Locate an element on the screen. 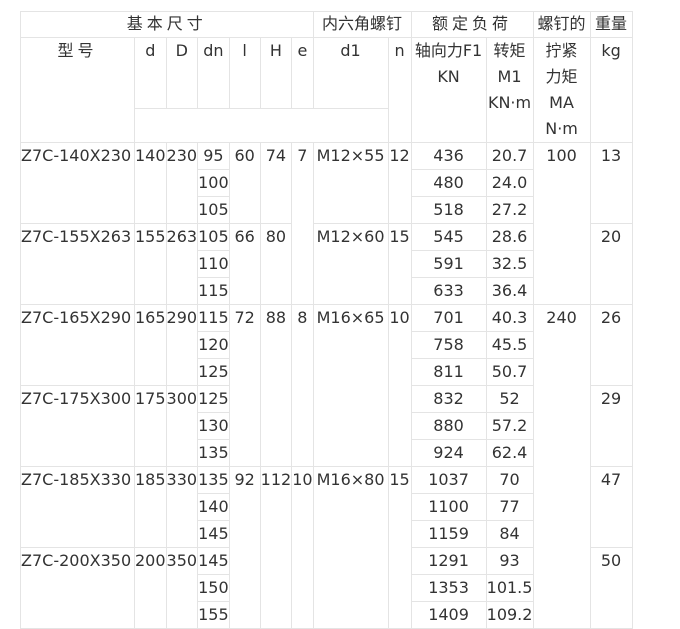 The width and height of the screenshot is (680, 629). H-cell: 80 is located at coordinates (276, 264).